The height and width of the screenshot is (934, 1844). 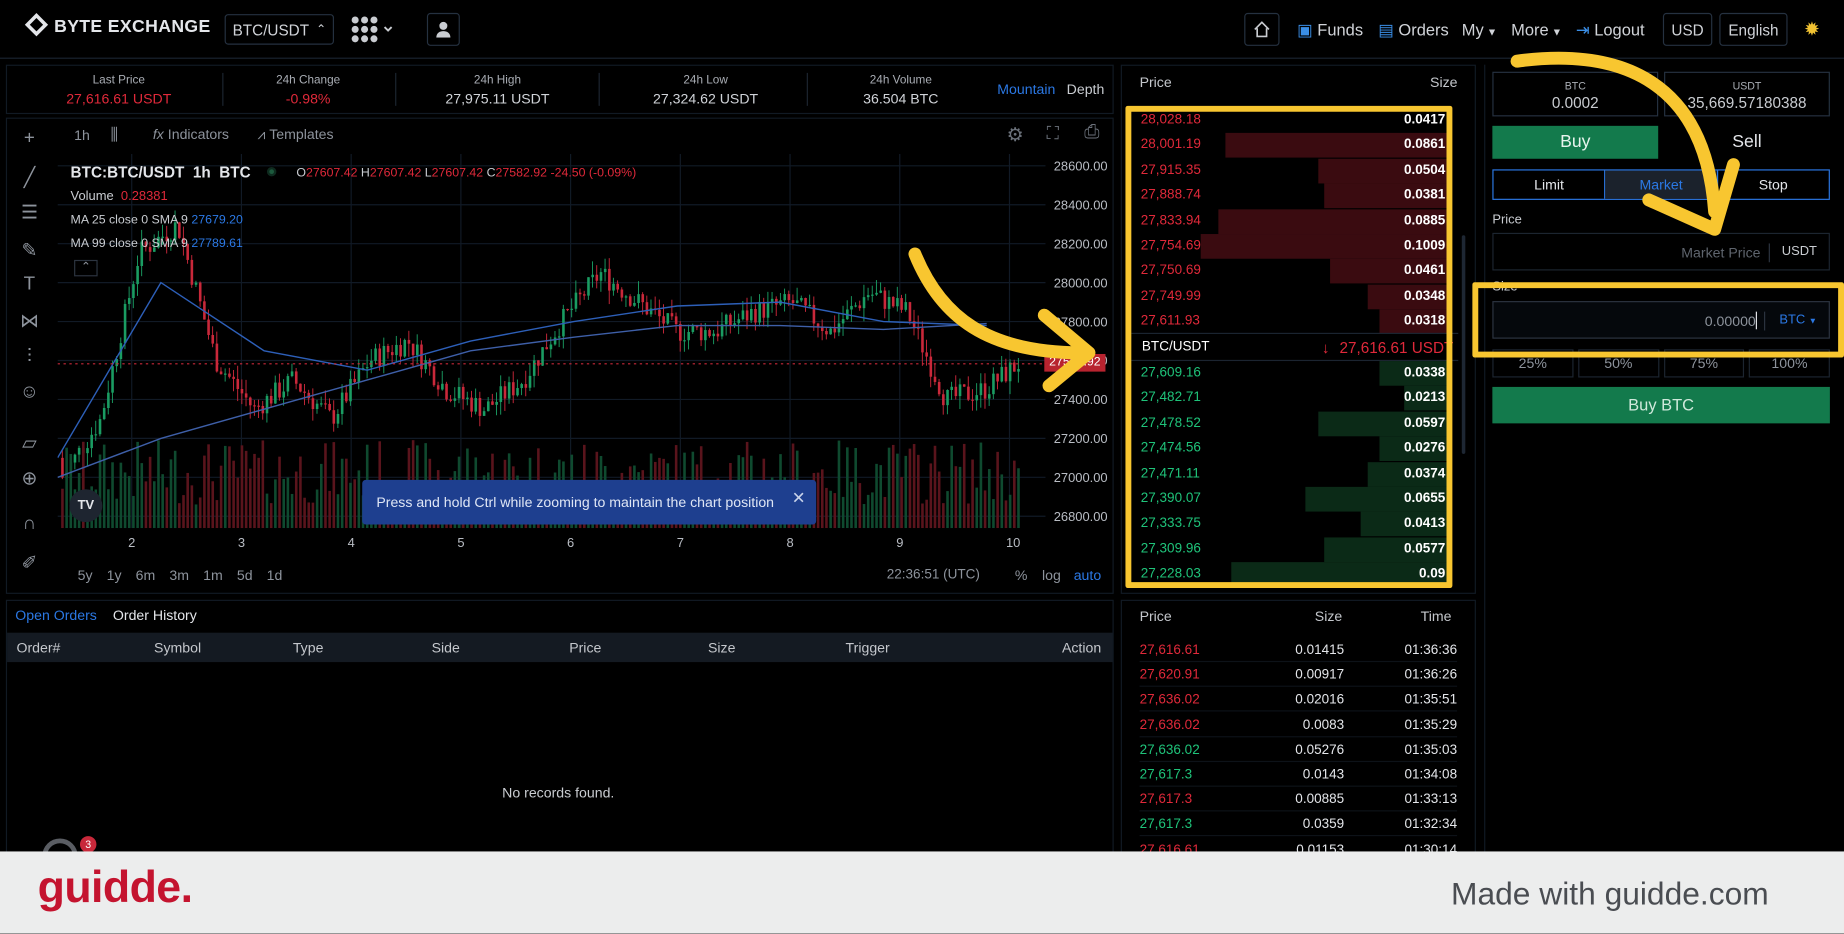 I want to click on trade-price: 27,617.3, so click(x=1166, y=824).